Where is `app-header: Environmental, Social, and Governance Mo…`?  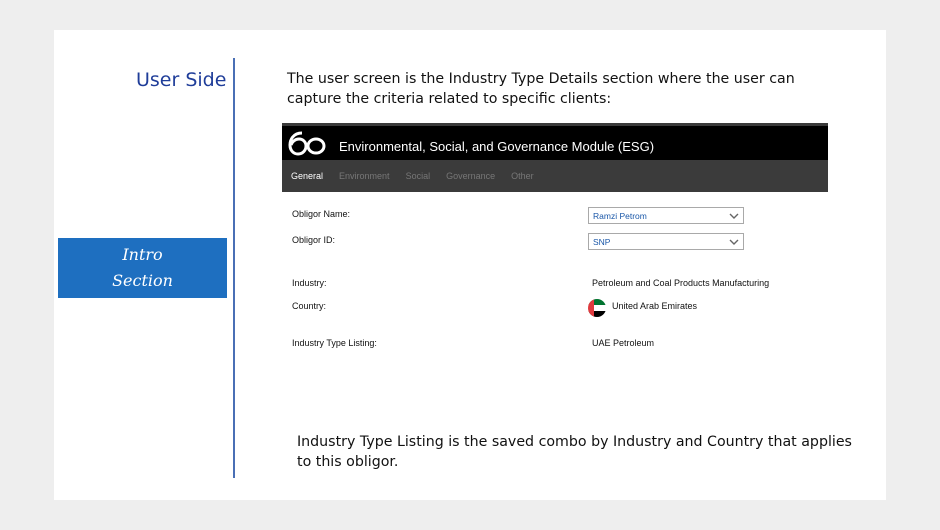 app-header: Environmental, Social, and Governance Mo… is located at coordinates (555, 141).